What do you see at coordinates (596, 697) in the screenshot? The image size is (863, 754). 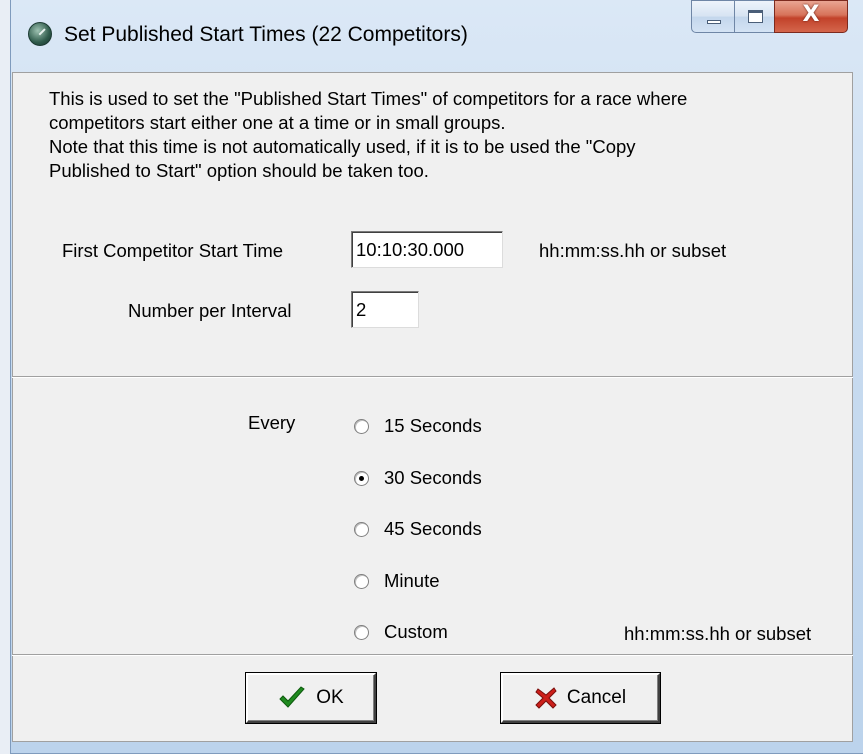 I see `cancel-button-label: Cancel` at bounding box center [596, 697].